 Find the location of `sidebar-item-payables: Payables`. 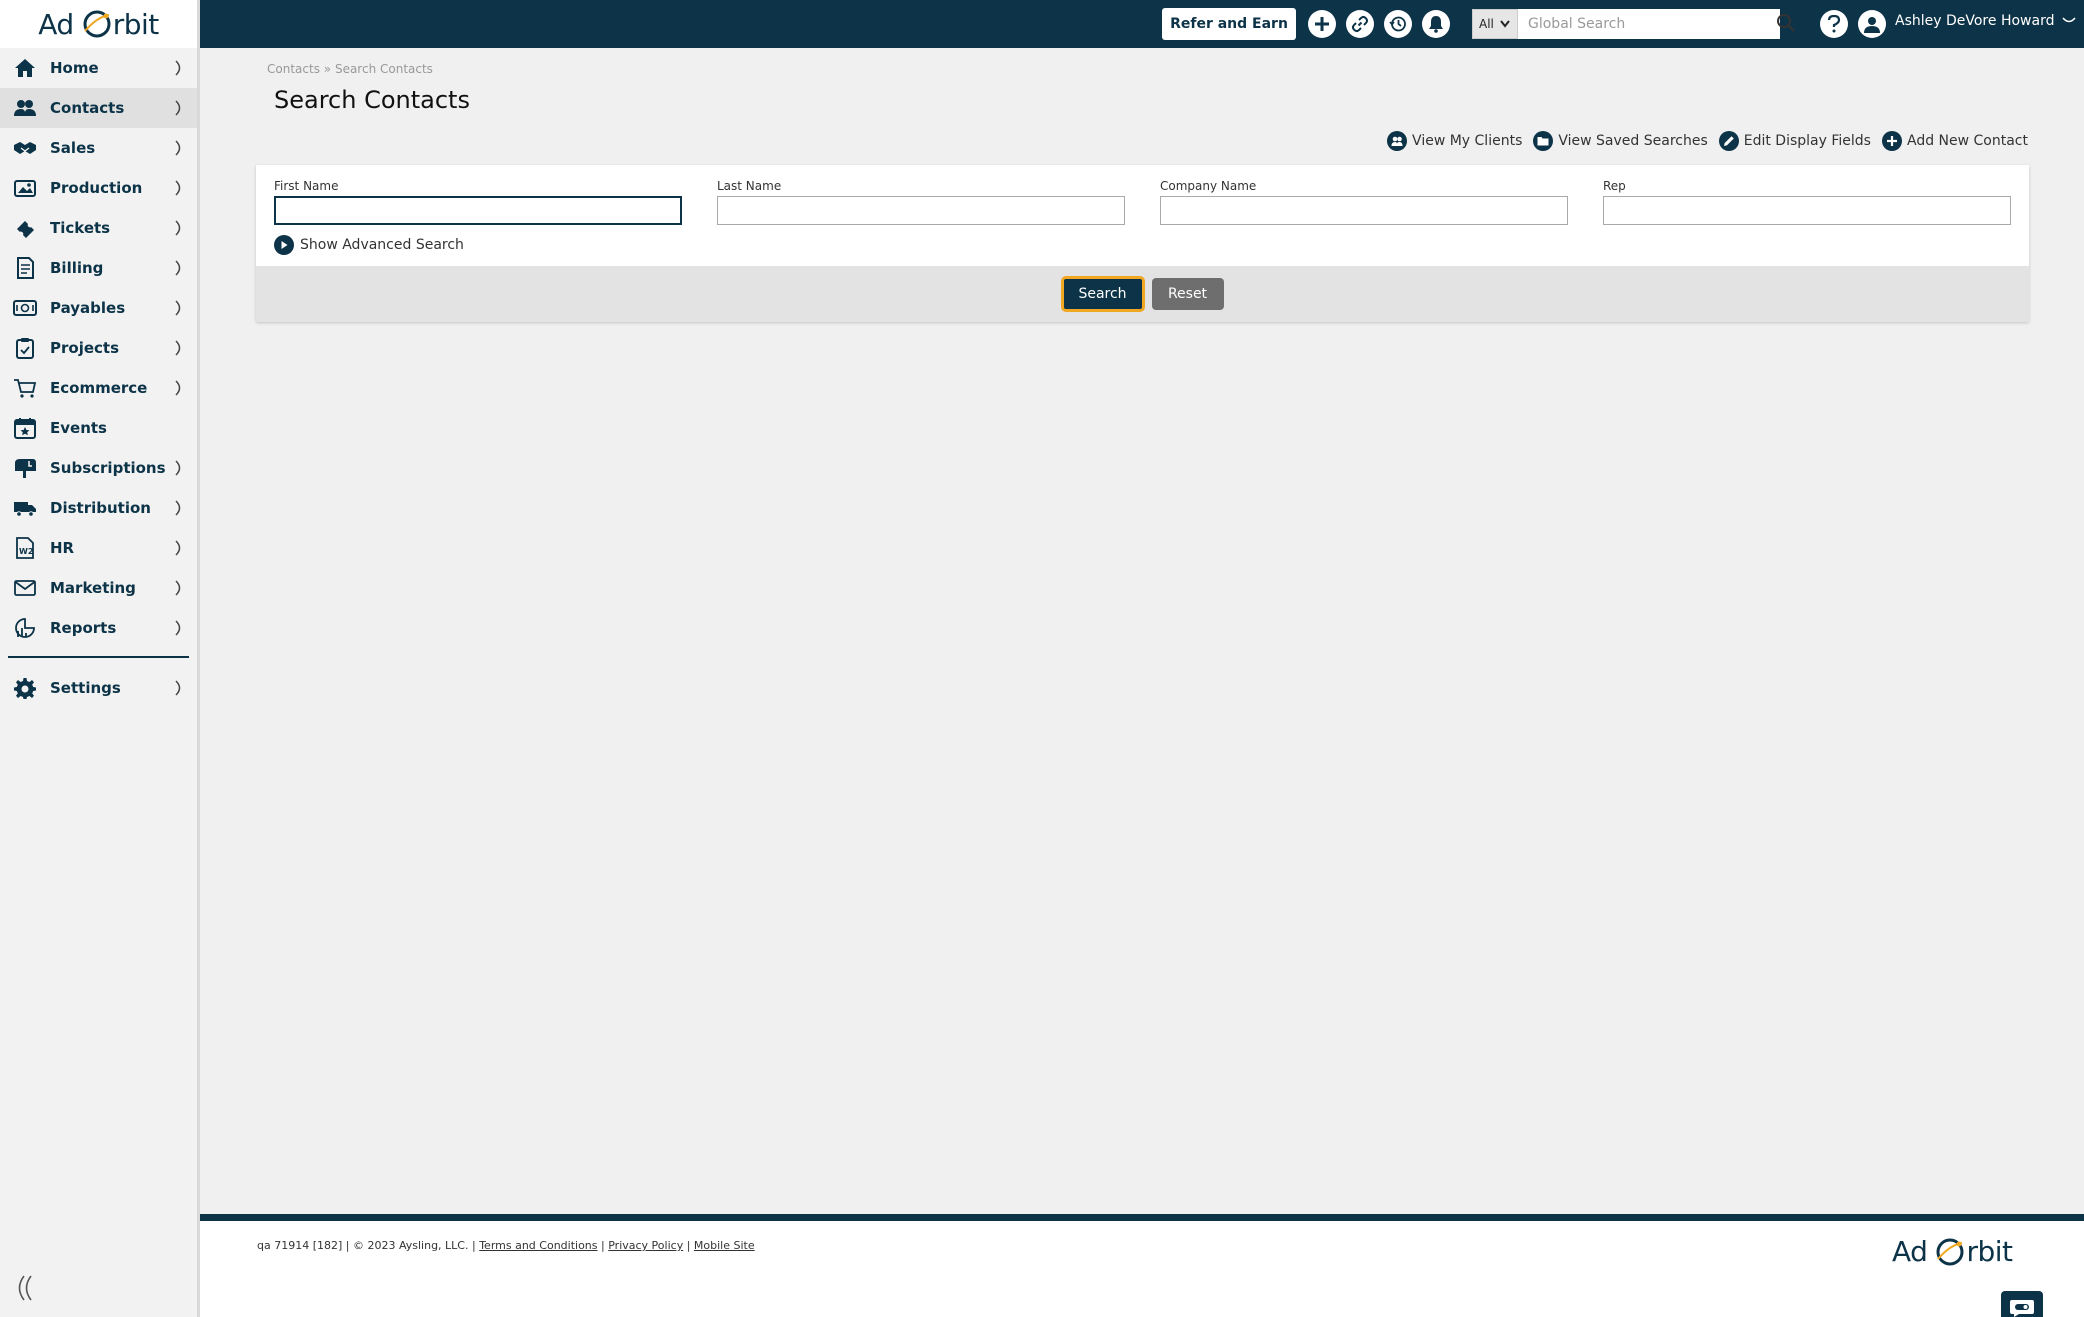

sidebar-item-payables: Payables is located at coordinates (98, 308).